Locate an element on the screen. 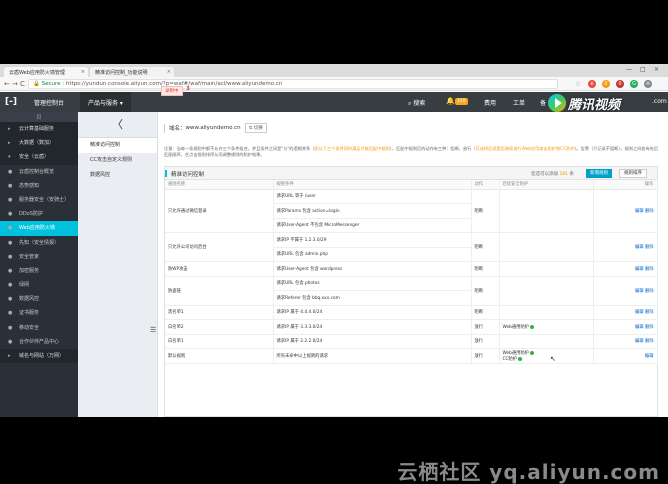  extension-icon: ≡ is located at coordinates (648, 84).